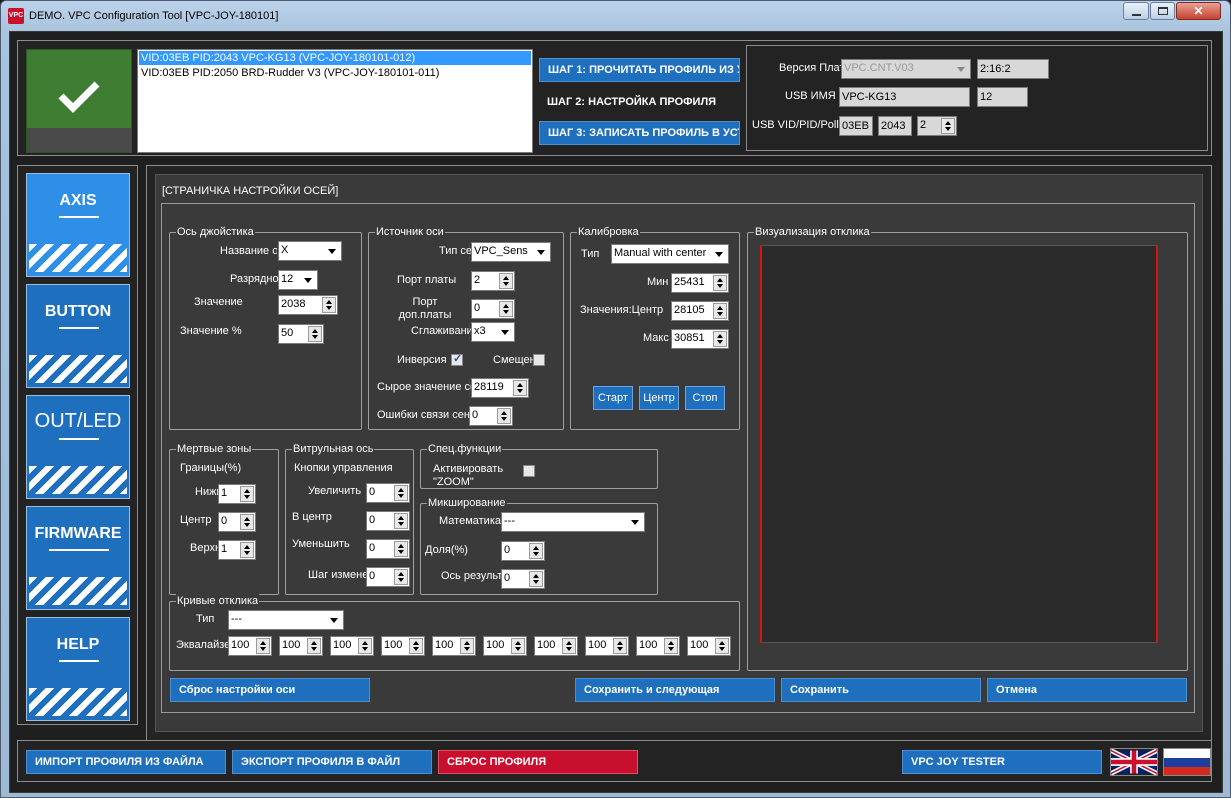  I want to click on virtual-dec-stepper: 0, so click(388, 549).